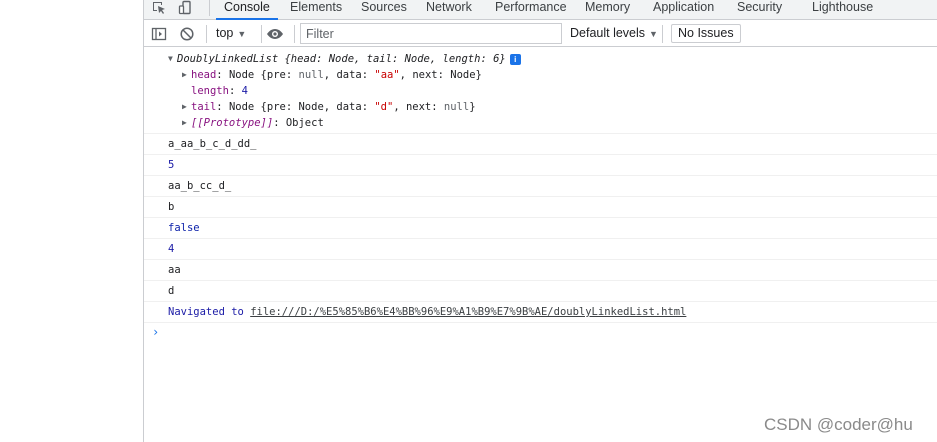 The width and height of the screenshot is (937, 442). Describe the element at coordinates (540, 228) in the screenshot. I see `console-message: false` at that location.